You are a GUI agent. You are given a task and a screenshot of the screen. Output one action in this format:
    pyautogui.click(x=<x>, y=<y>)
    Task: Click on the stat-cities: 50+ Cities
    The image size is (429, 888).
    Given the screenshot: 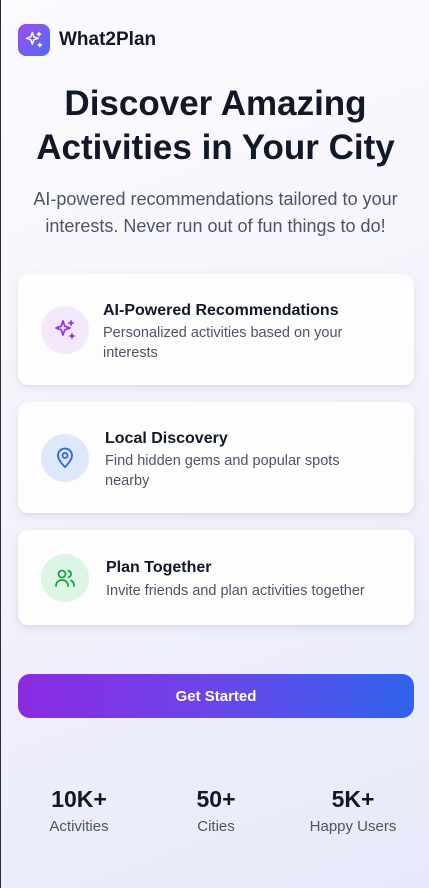 What is the action you would take?
    pyautogui.click(x=216, y=810)
    